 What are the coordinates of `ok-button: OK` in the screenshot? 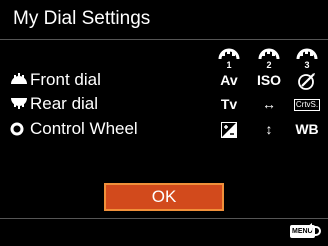 It's located at (164, 197).